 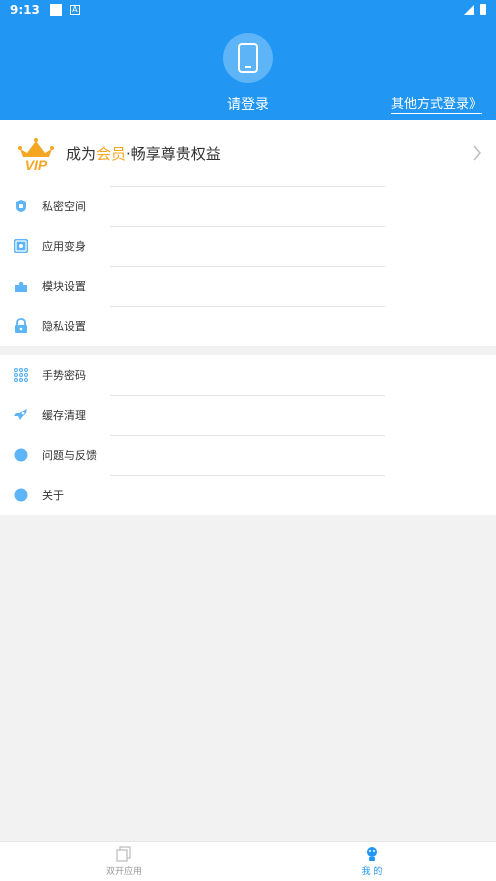 What do you see at coordinates (483, 9) in the screenshot?
I see `battery-icon` at bounding box center [483, 9].